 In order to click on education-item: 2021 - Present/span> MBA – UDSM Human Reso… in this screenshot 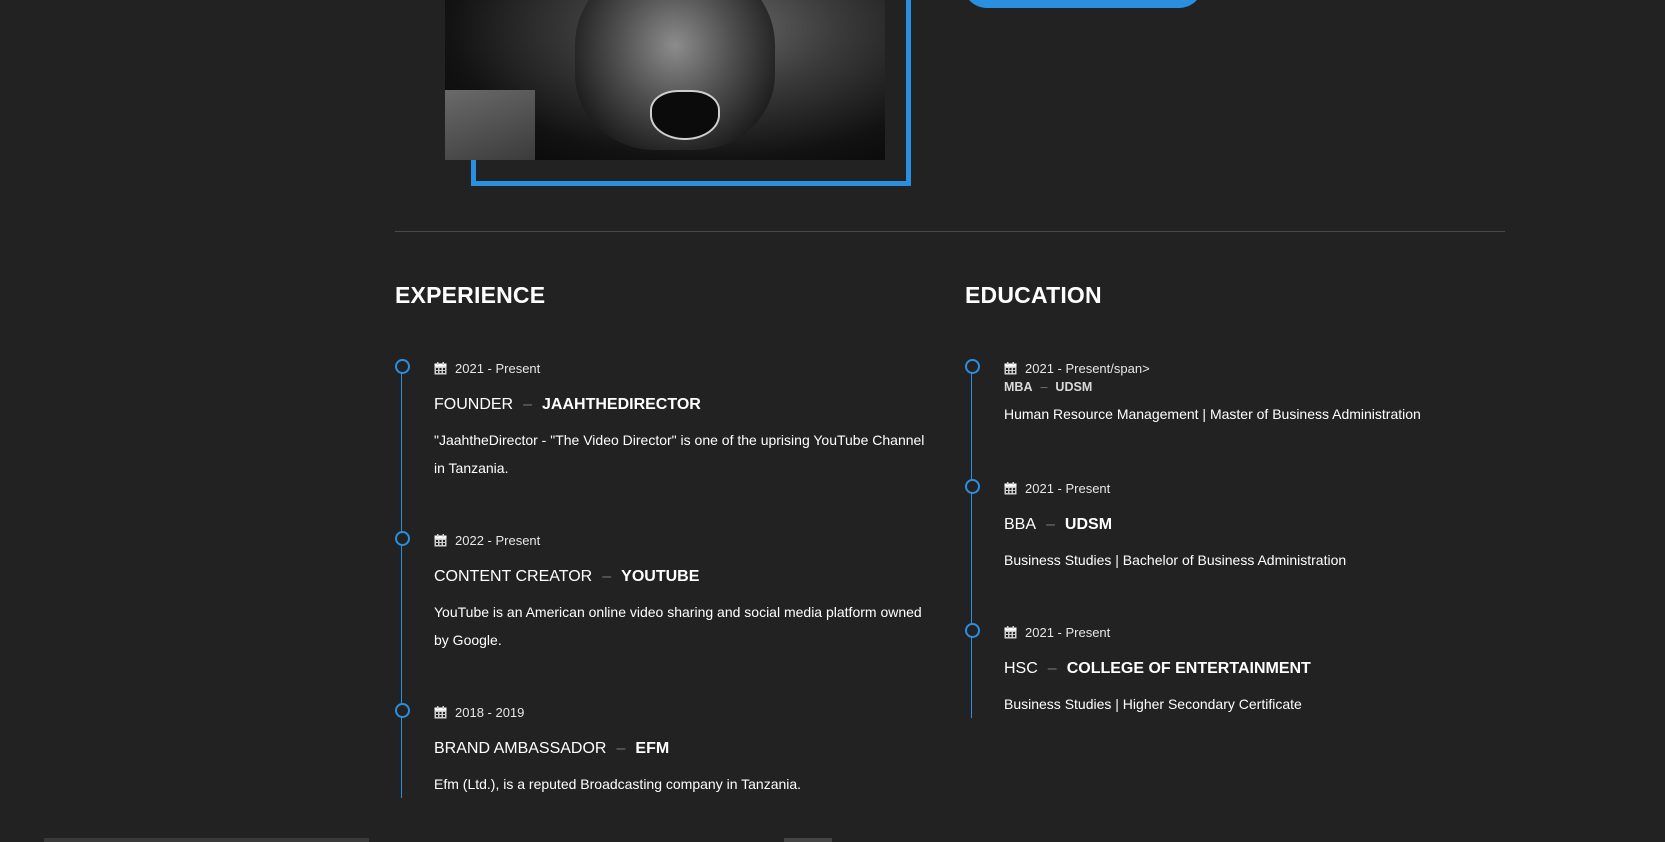, I will do `click(1219, 390)`.